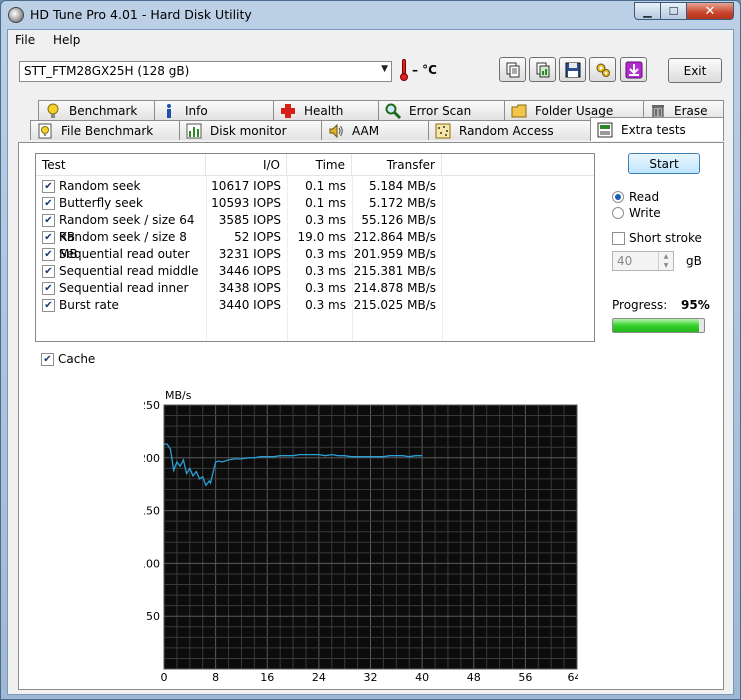 This screenshot has height=700, width=741. Describe the element at coordinates (512, 69) in the screenshot. I see `copy-info-button` at that location.